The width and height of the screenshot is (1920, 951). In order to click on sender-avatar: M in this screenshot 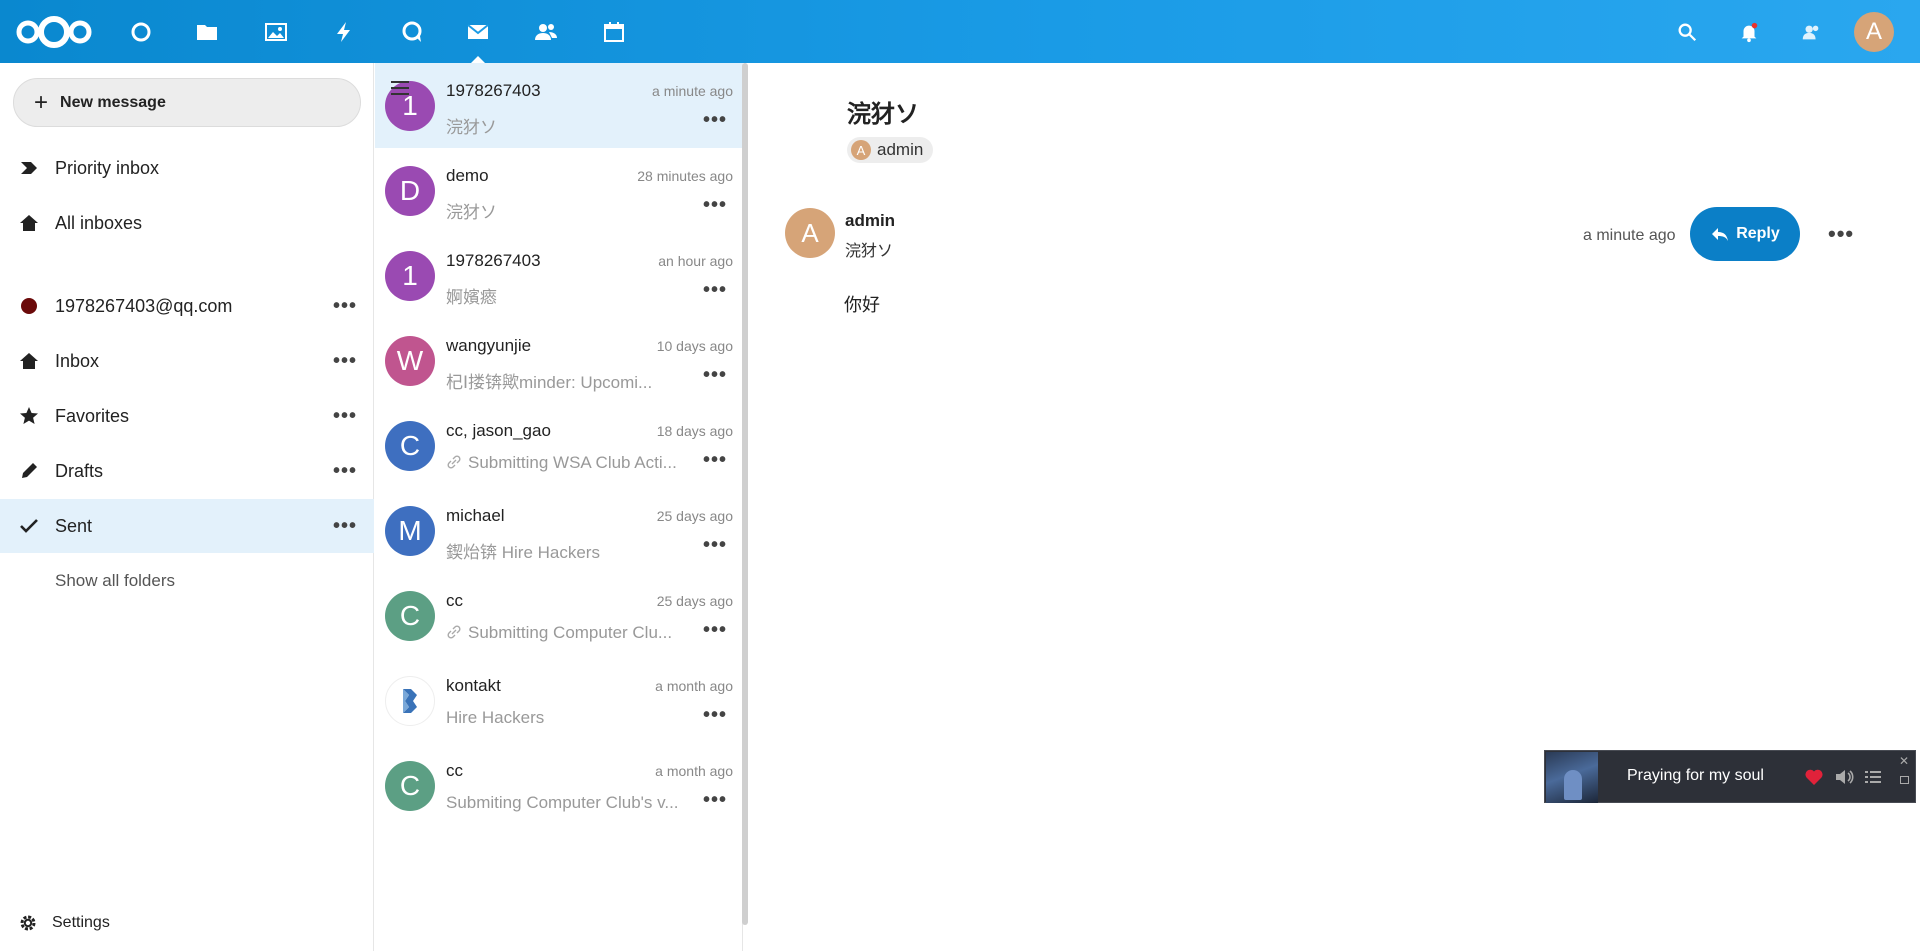, I will do `click(410, 531)`.